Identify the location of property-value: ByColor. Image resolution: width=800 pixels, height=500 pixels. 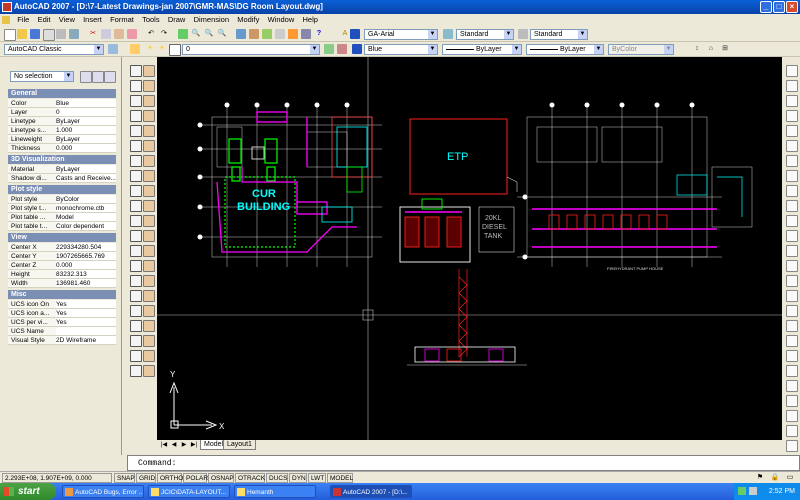
(86, 199).